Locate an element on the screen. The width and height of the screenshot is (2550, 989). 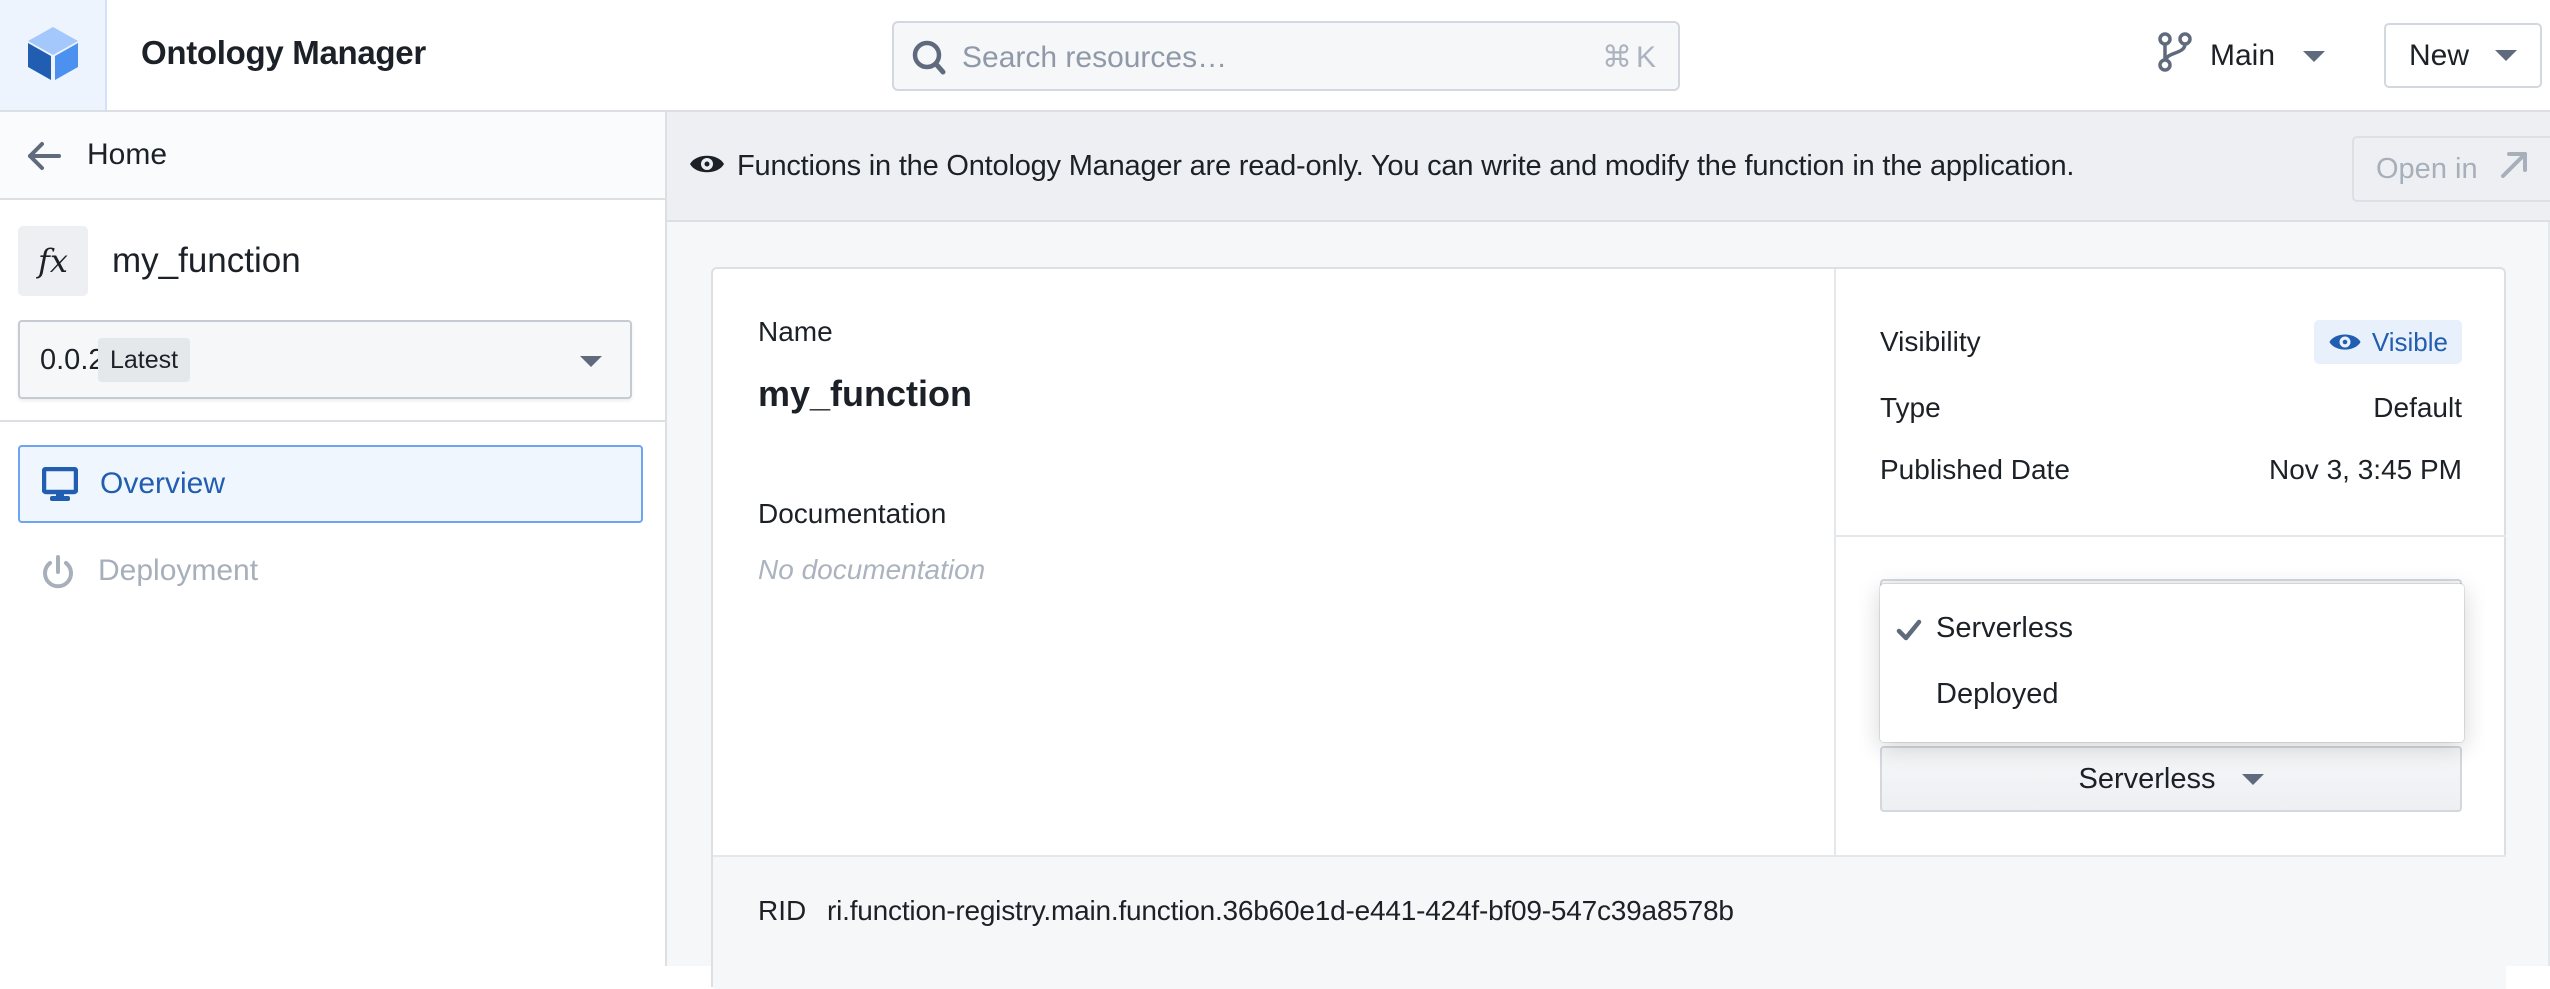
home-label: Home is located at coordinates (127, 154).